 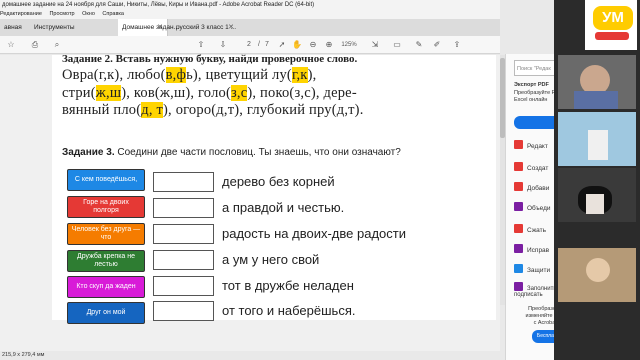 I want to click on export-title: Экспорт PDF, so click(x=531, y=85).